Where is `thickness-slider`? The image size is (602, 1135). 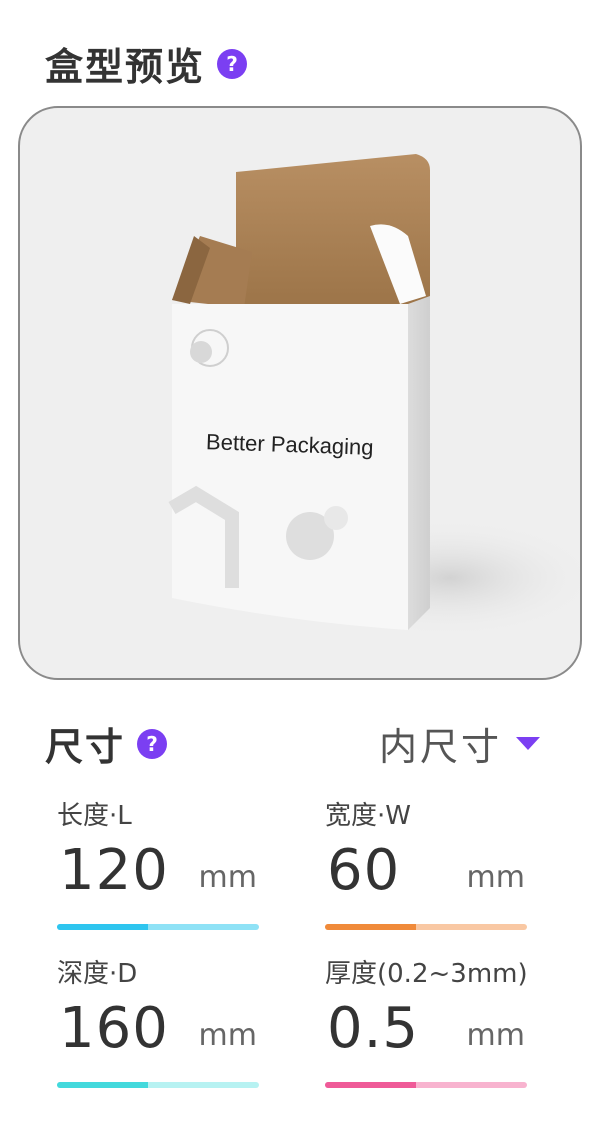 thickness-slider is located at coordinates (426, 1085).